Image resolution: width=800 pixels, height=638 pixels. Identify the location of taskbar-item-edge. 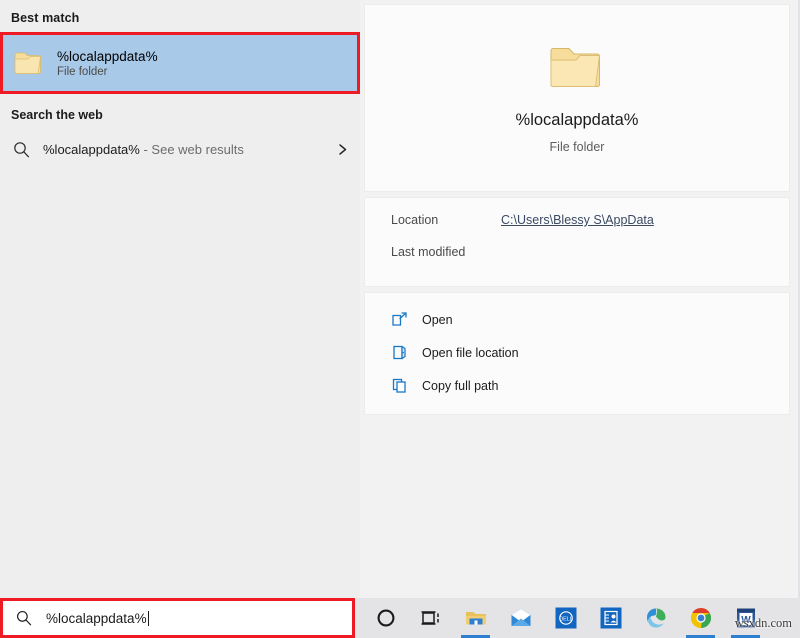
(655, 618).